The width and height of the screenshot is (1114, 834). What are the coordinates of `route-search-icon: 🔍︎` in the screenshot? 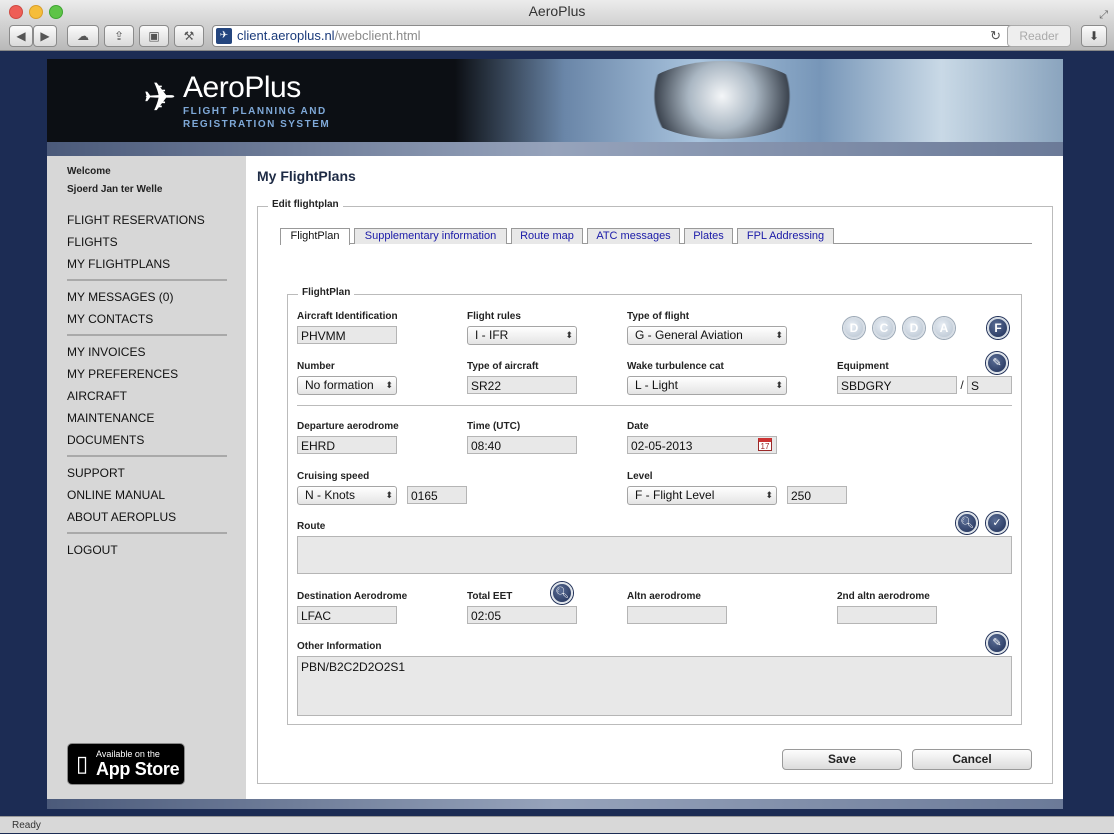 It's located at (967, 523).